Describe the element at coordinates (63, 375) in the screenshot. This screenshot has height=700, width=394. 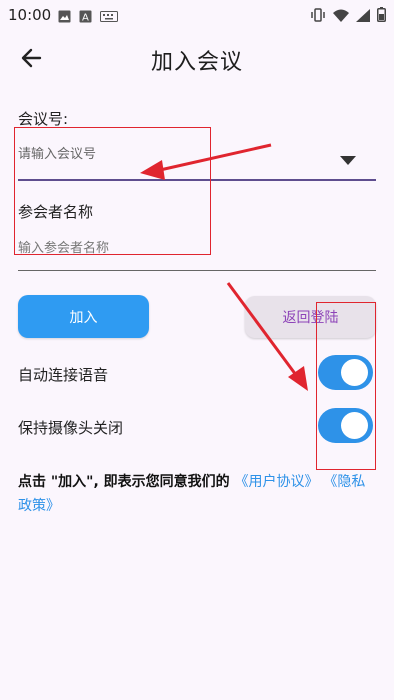
I see `auto-connect-audio-label: 自动连接语音` at that location.